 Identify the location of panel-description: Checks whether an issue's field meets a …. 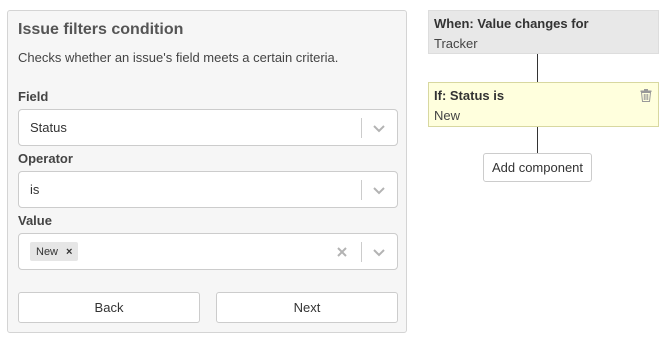
(178, 57).